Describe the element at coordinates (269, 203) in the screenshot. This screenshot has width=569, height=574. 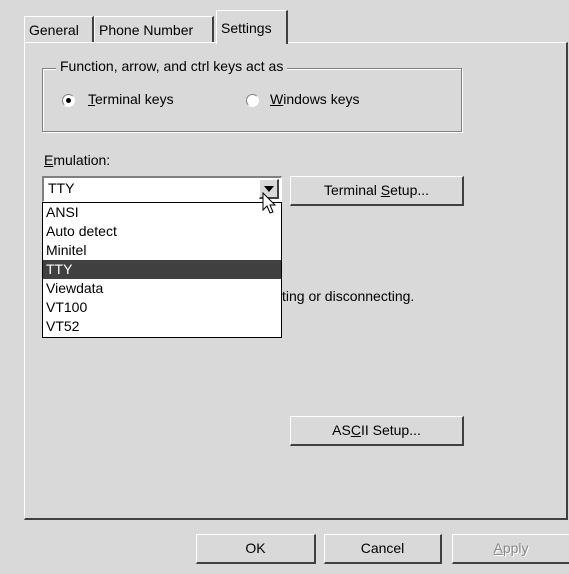
I see `mouse-cursor-icon` at that location.